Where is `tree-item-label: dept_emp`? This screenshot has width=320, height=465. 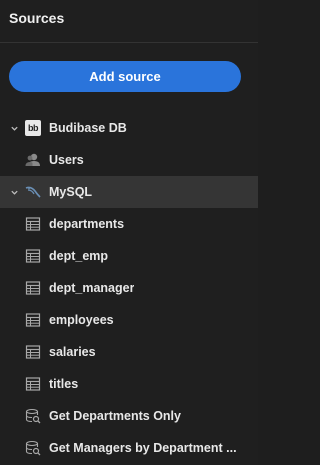
tree-item-label: dept_emp is located at coordinates (79, 256).